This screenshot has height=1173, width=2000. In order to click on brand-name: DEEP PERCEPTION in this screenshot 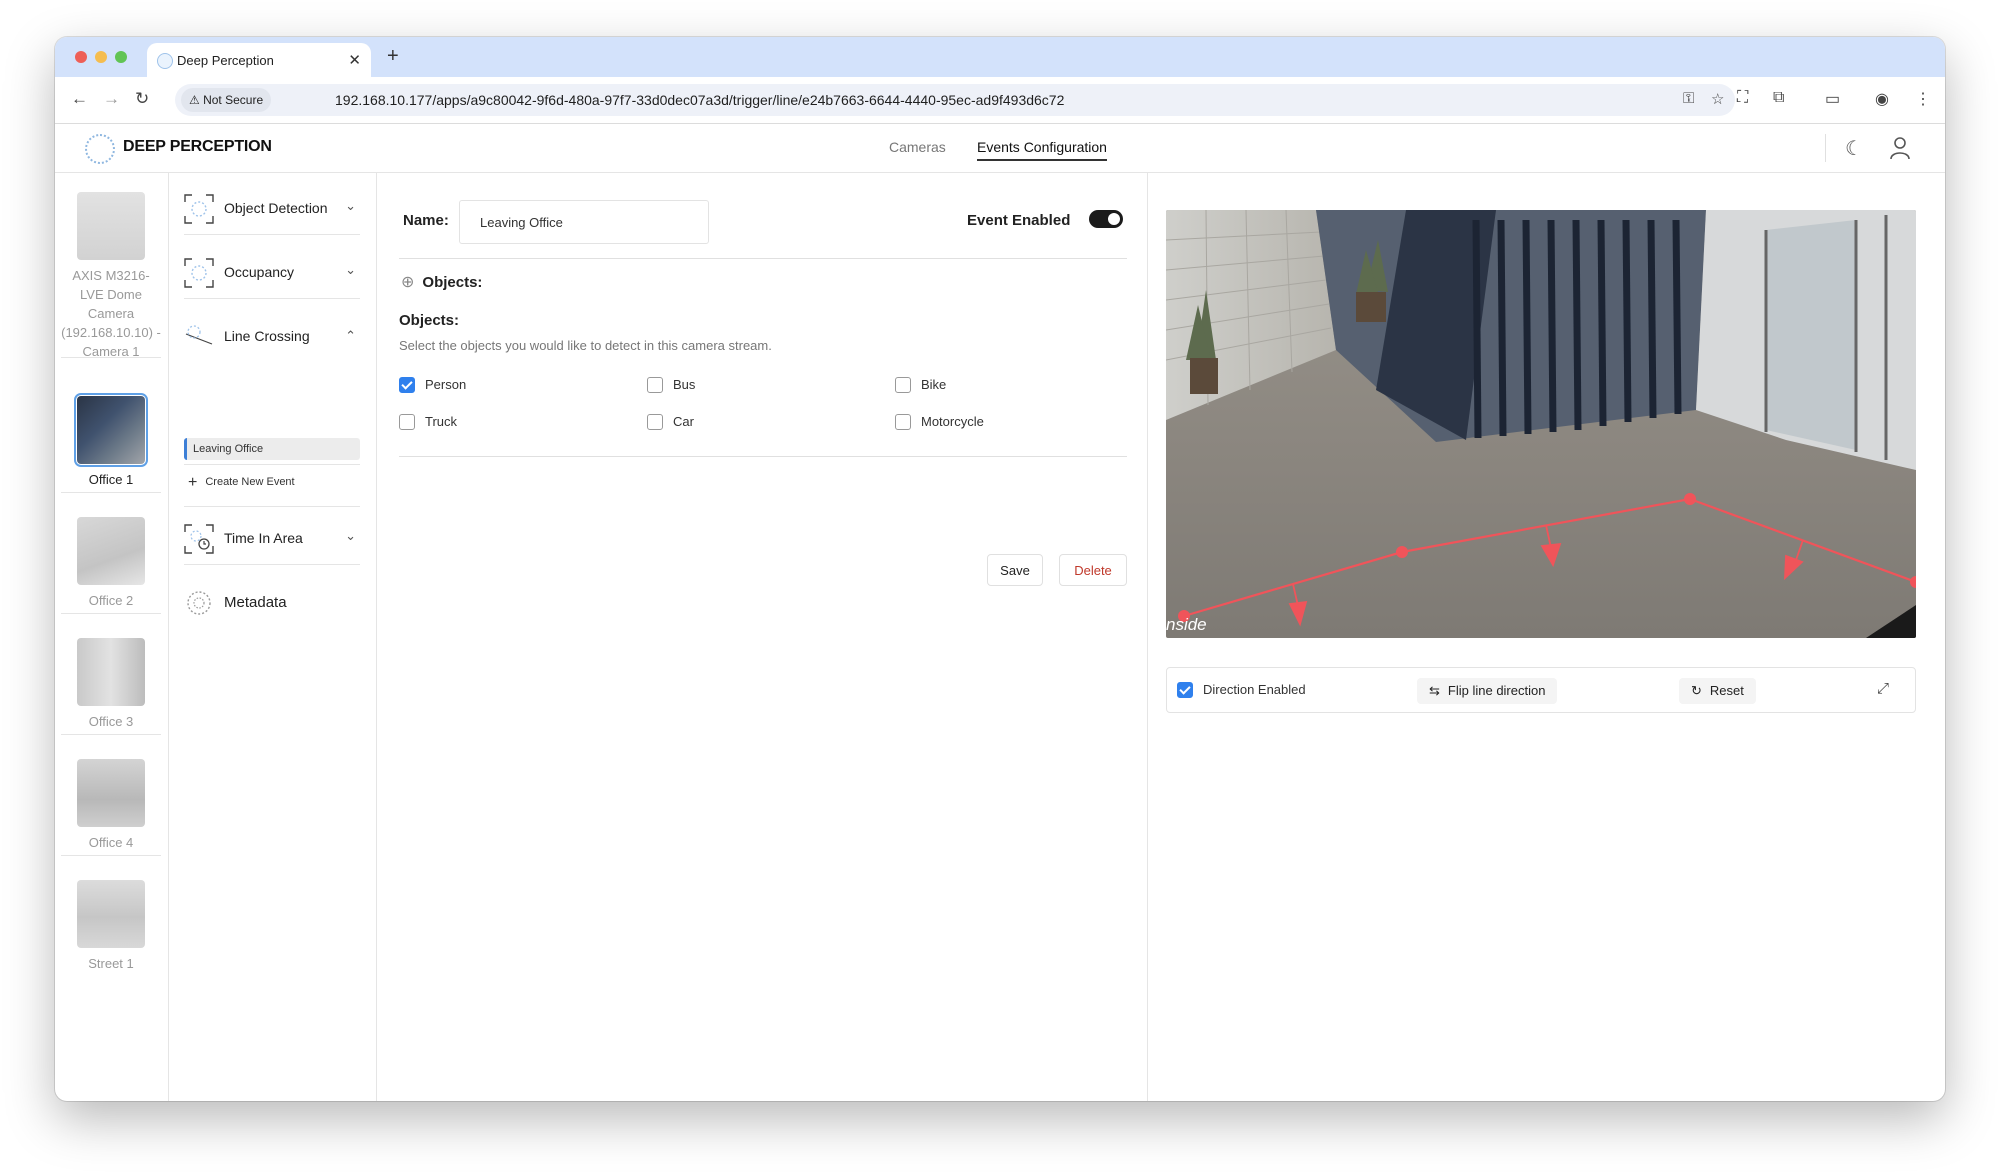, I will do `click(197, 146)`.